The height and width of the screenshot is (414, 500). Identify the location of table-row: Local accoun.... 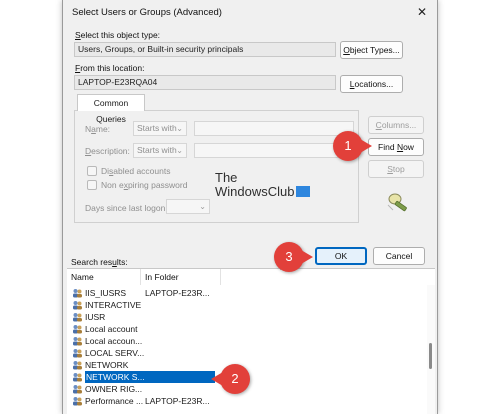
(247, 341).